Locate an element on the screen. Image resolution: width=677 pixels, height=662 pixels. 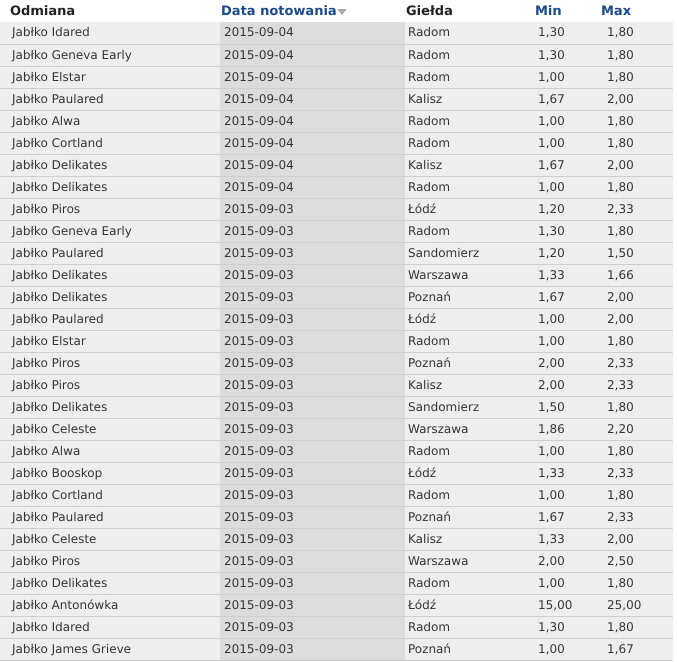
table-cell: 2,20 is located at coordinates (620, 429).